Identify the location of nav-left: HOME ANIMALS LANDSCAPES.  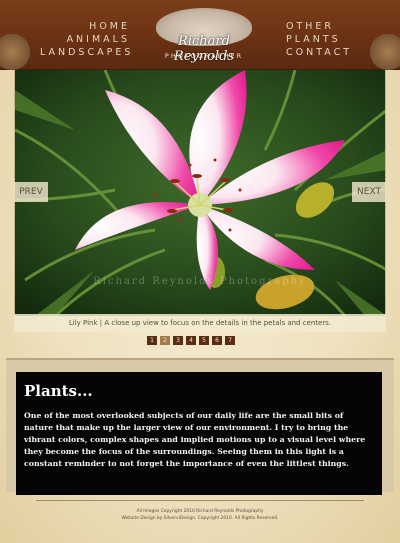
(85, 39).